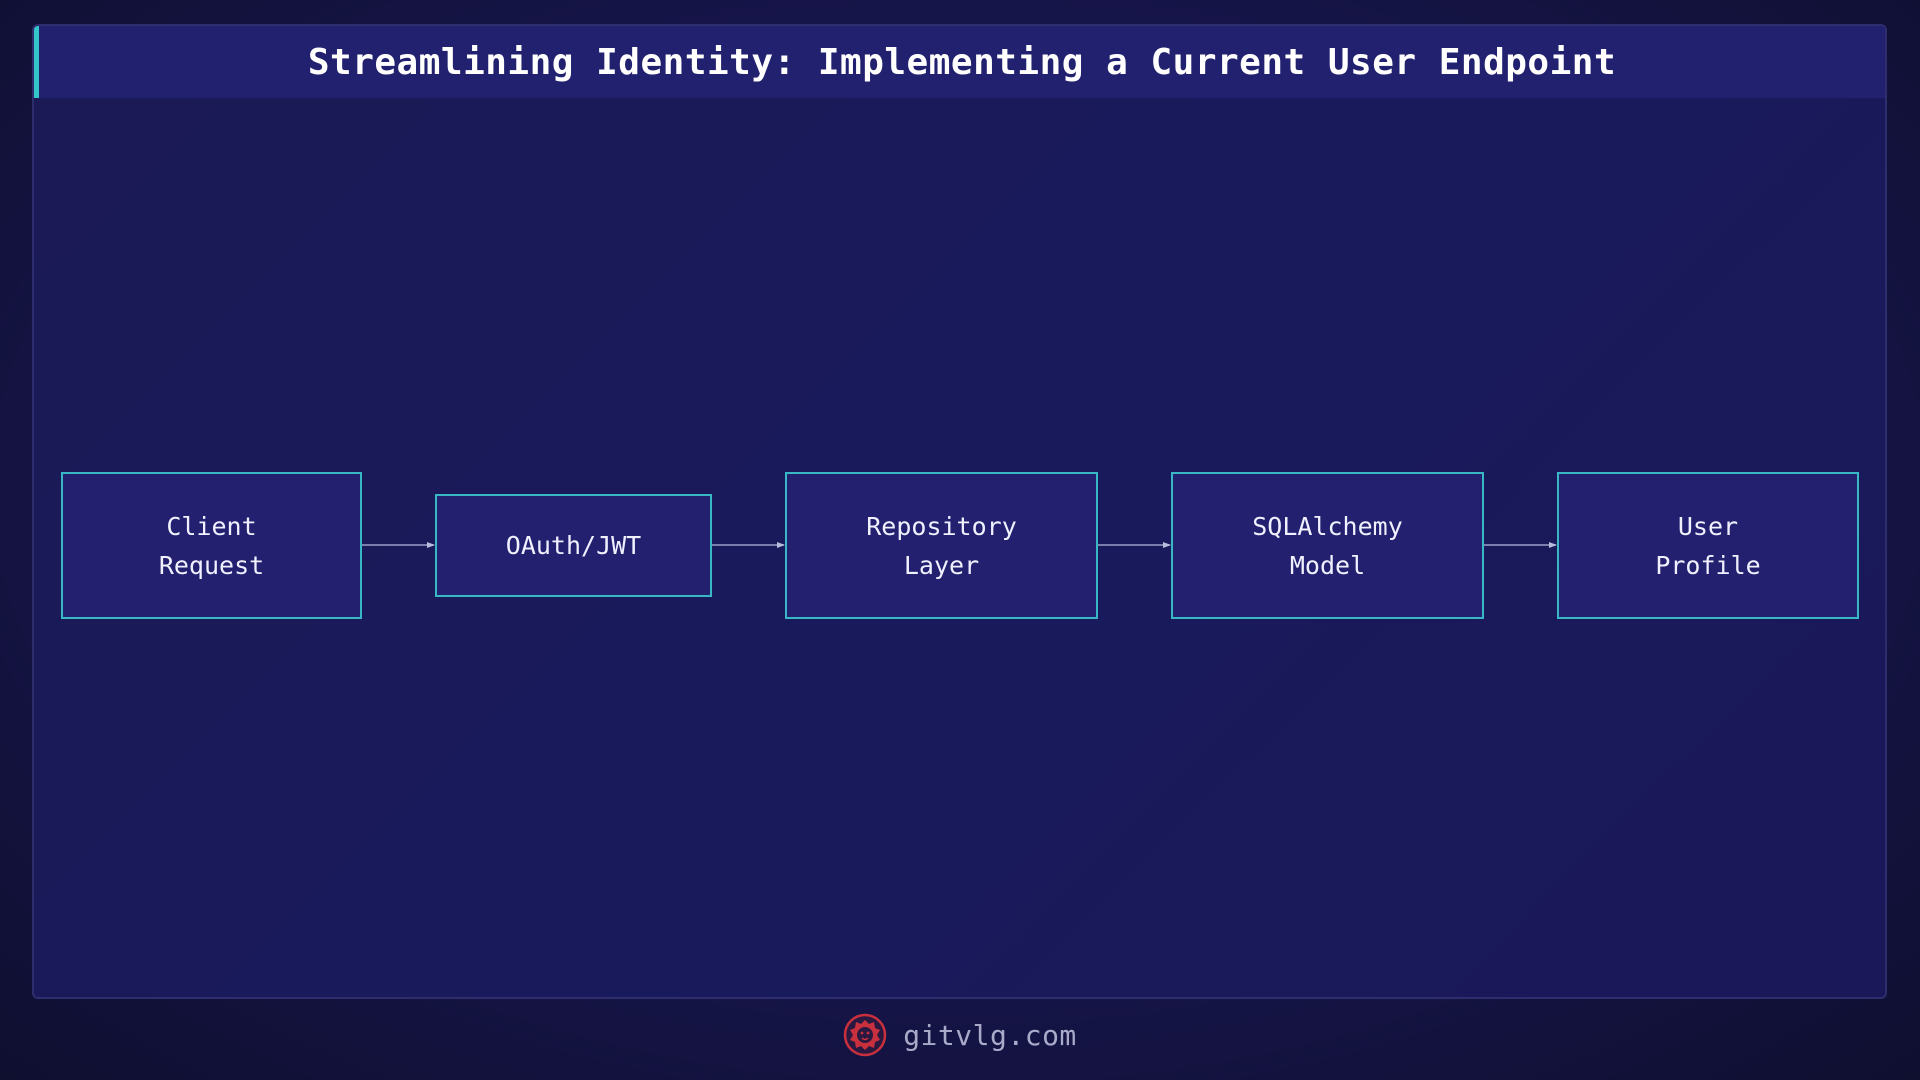 This screenshot has height=1080, width=1920. I want to click on node-client-request: Client Request, so click(211, 545).